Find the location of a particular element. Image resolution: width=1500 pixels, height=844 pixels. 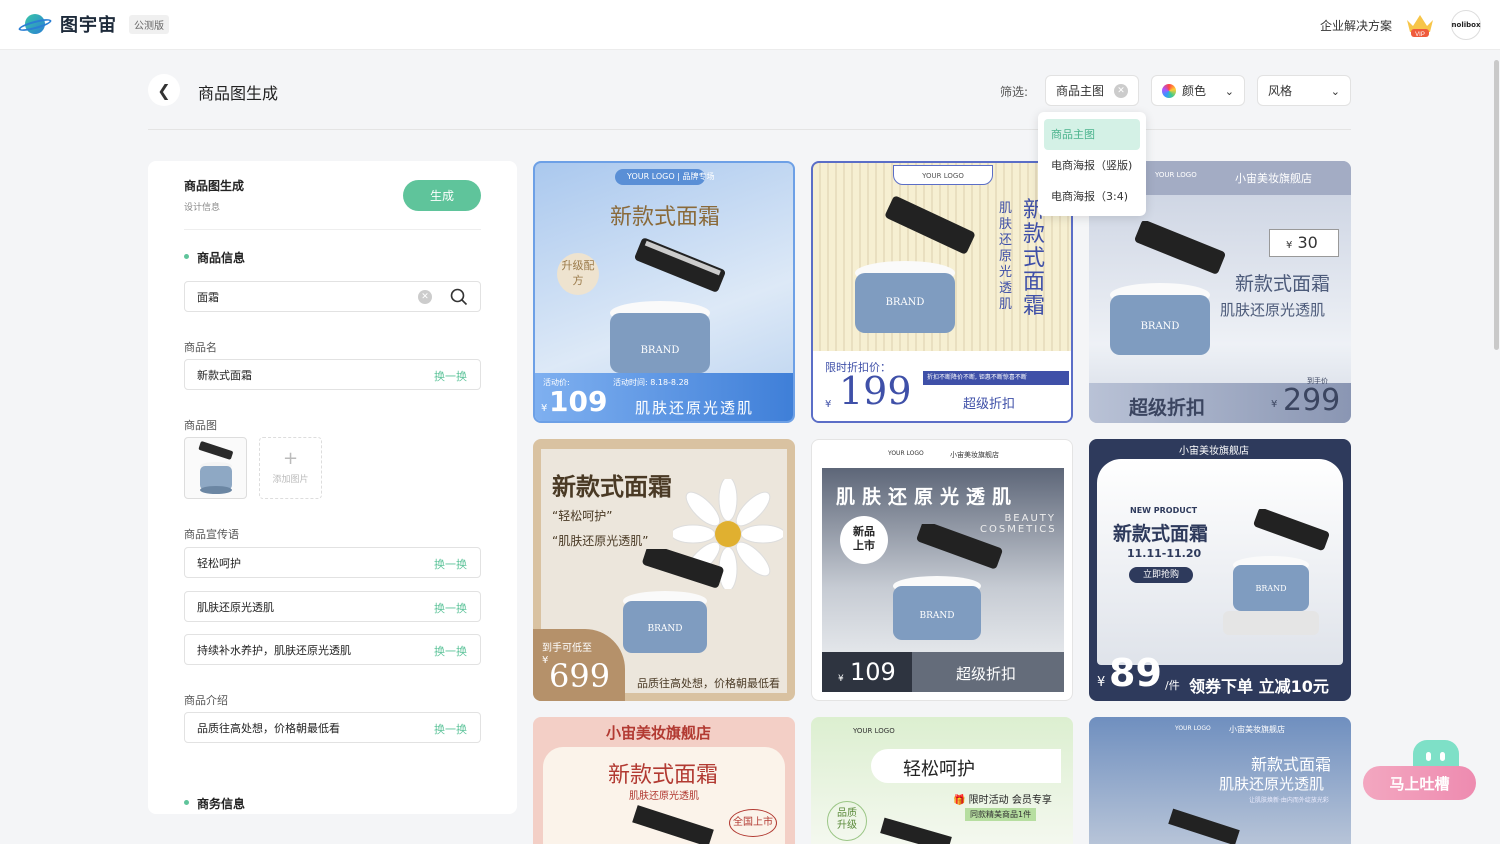

price-label: 到手可低至 is located at coordinates (567, 648).